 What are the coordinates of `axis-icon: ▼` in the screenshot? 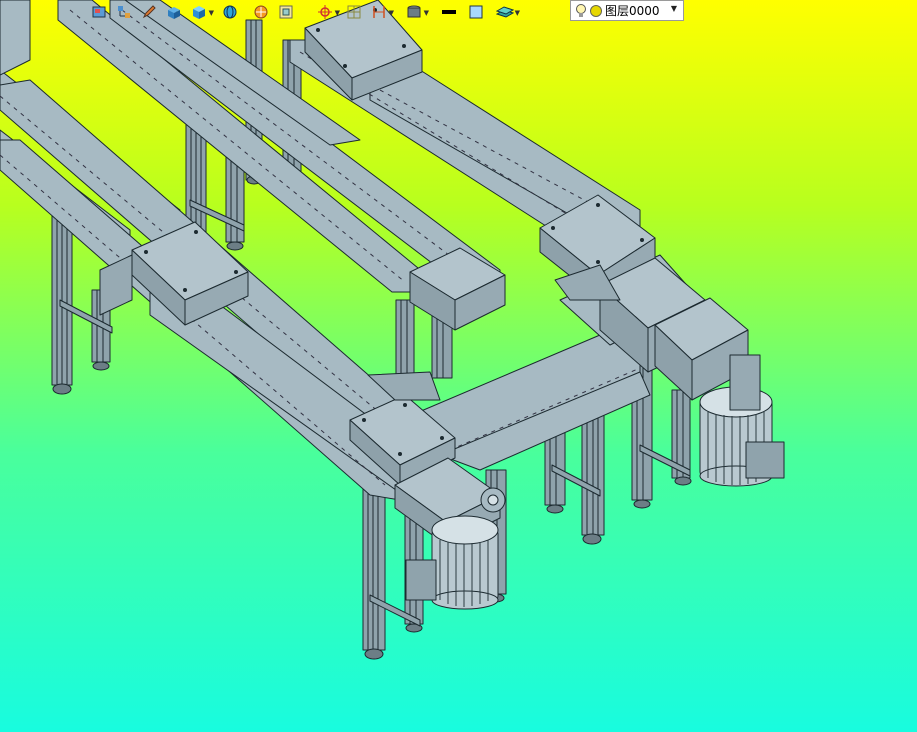 It's located at (327, 12).